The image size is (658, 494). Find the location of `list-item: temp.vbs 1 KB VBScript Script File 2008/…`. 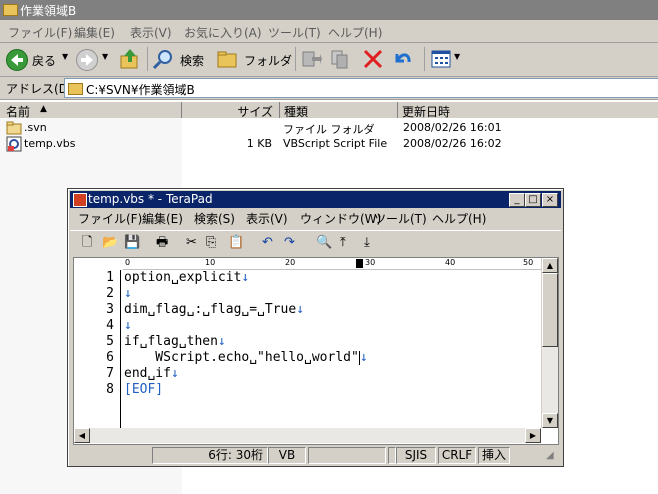

list-item: temp.vbs 1 KB VBScript Script File 2008/… is located at coordinates (329, 144).